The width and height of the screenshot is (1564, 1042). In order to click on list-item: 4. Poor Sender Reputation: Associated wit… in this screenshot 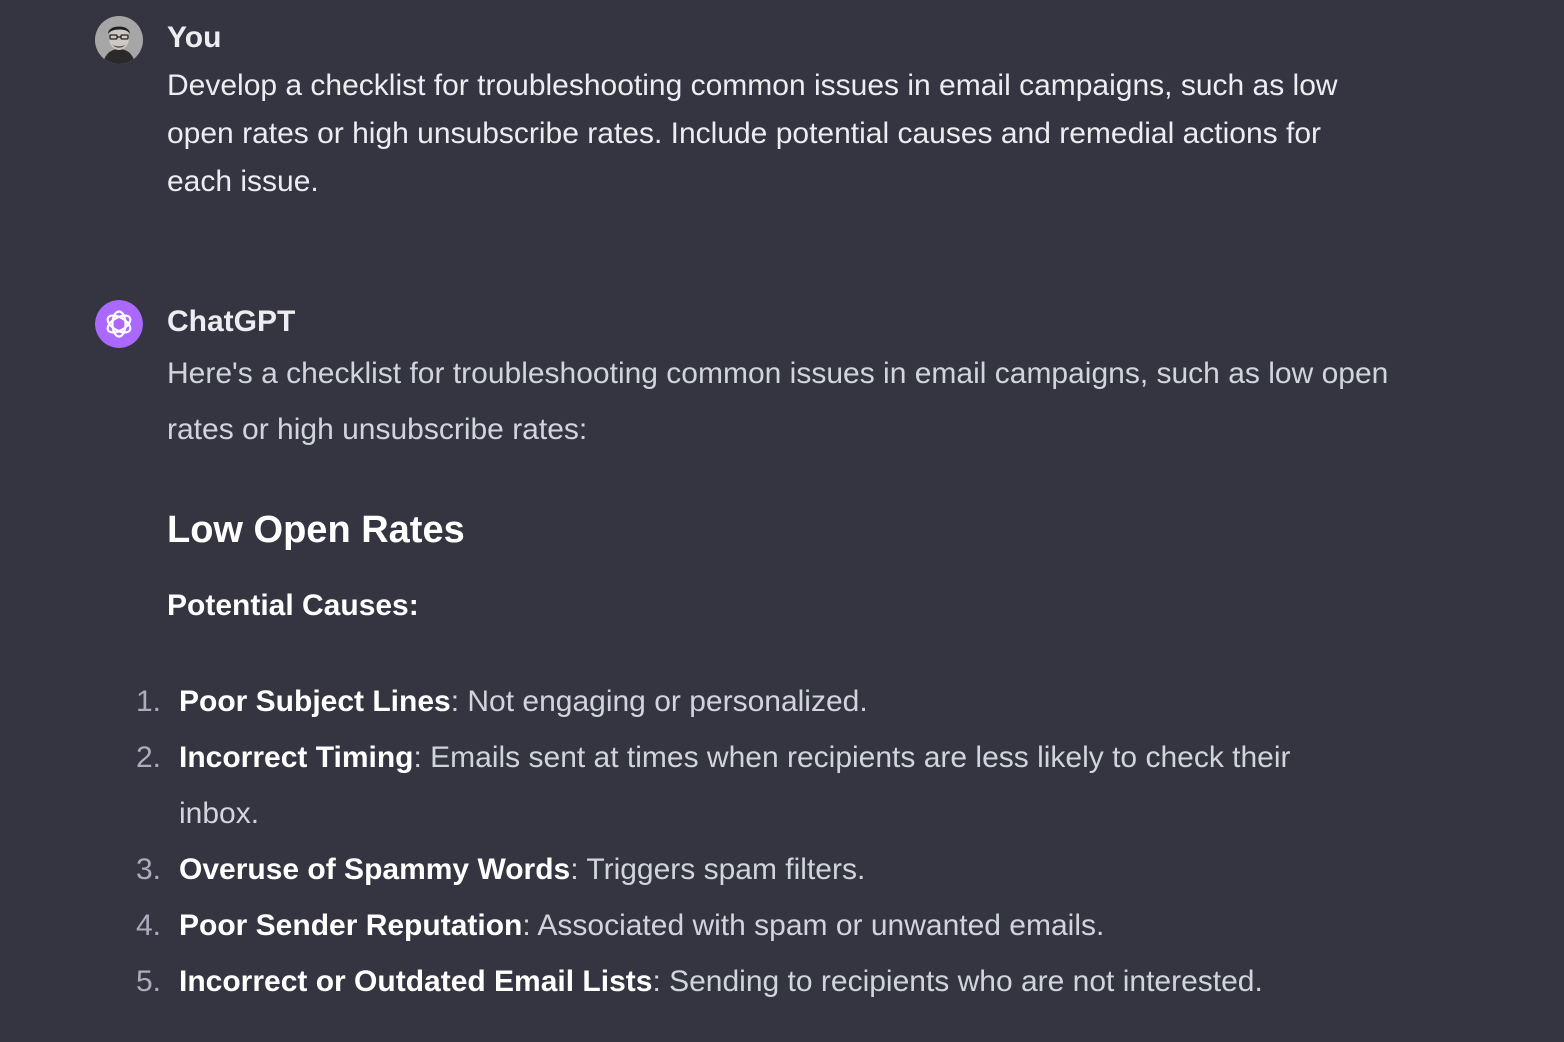, I will do `click(750, 926)`.